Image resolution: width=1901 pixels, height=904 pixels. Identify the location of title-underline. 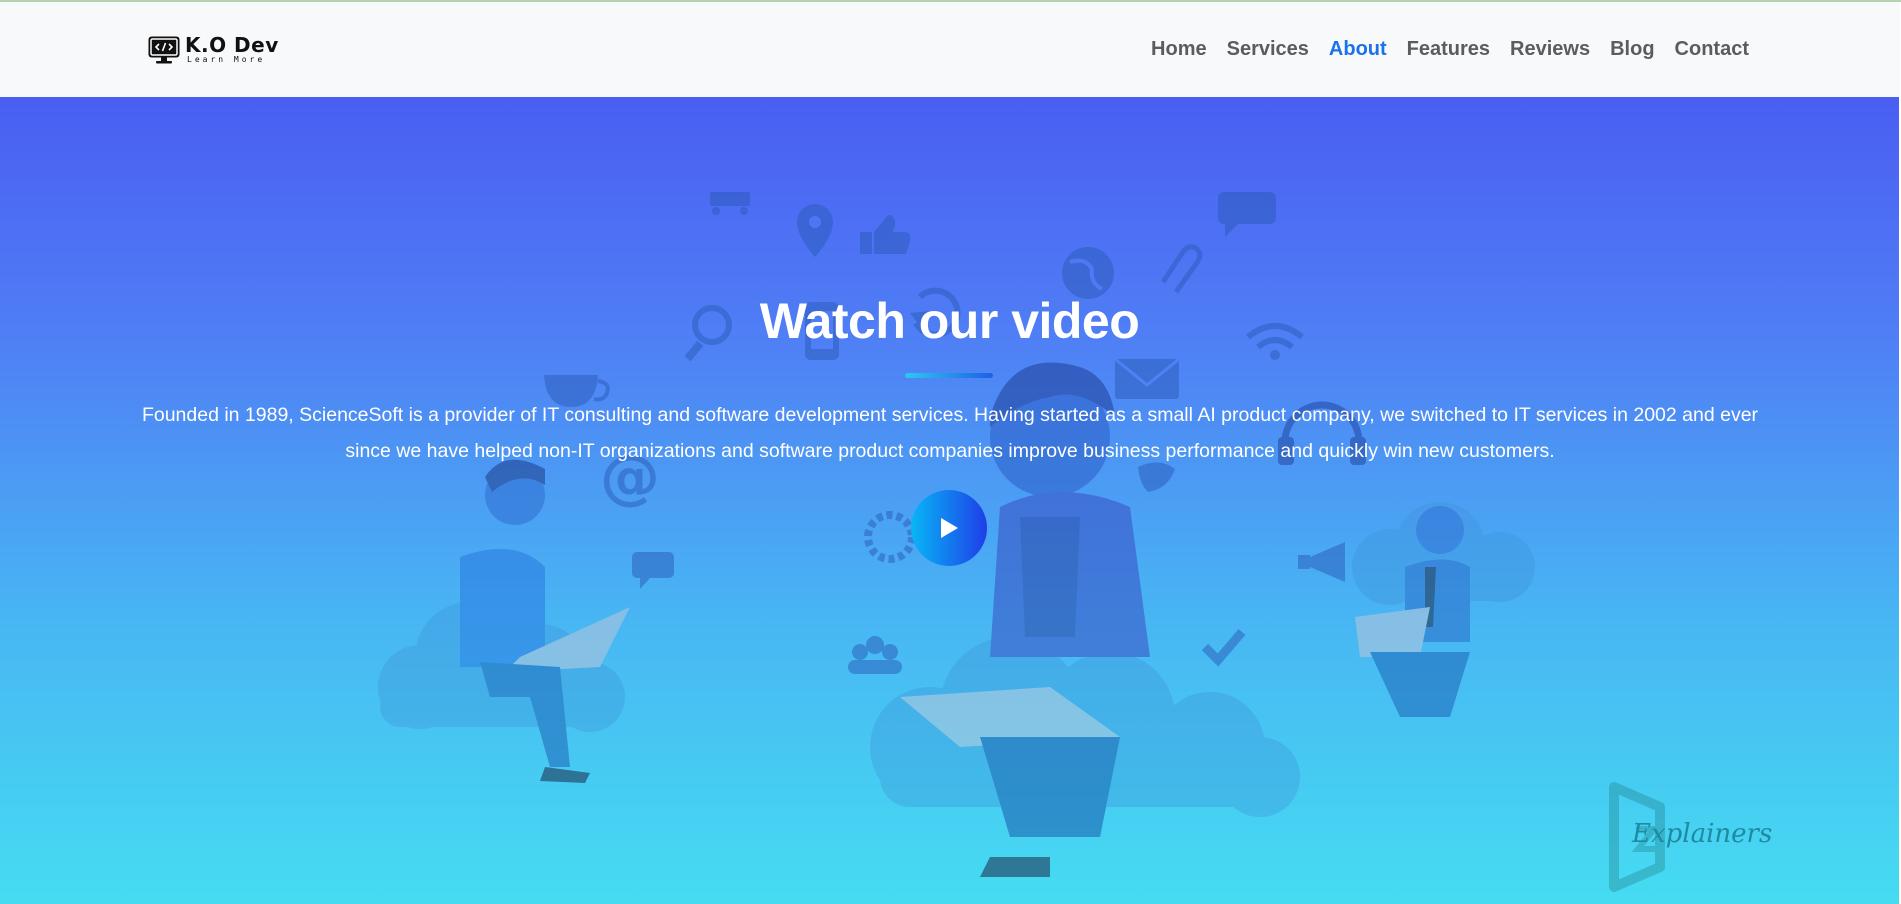
(949, 375).